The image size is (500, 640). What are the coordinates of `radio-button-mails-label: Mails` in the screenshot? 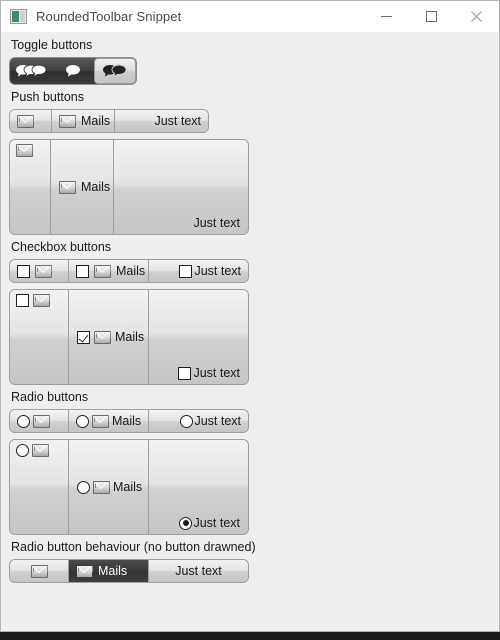 It's located at (127, 421).